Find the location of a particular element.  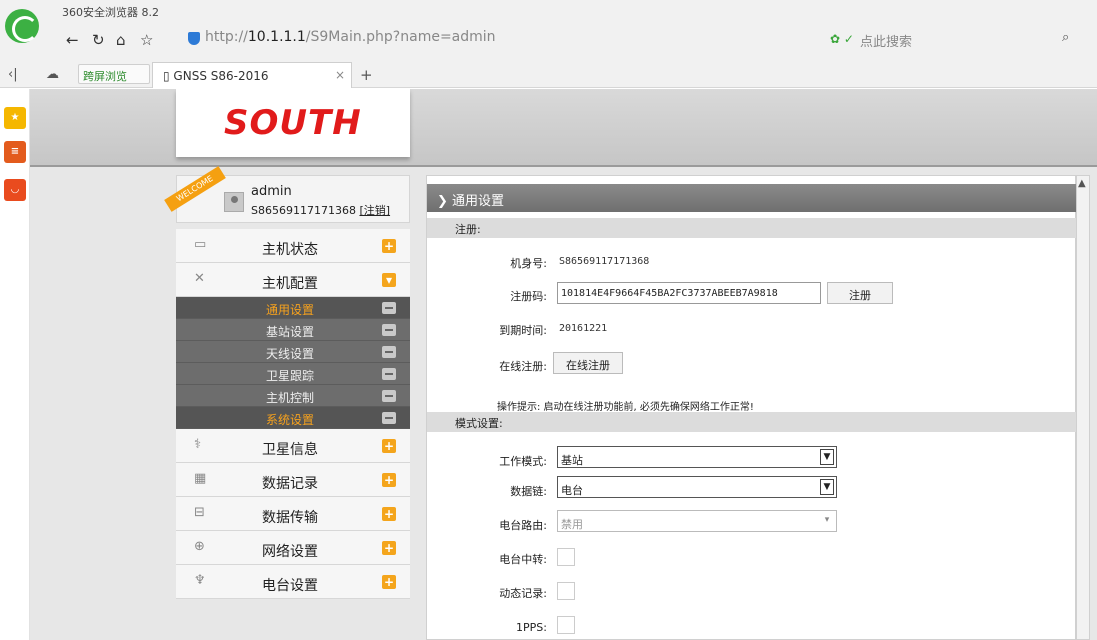

star-icon: ★ is located at coordinates (15, 118).